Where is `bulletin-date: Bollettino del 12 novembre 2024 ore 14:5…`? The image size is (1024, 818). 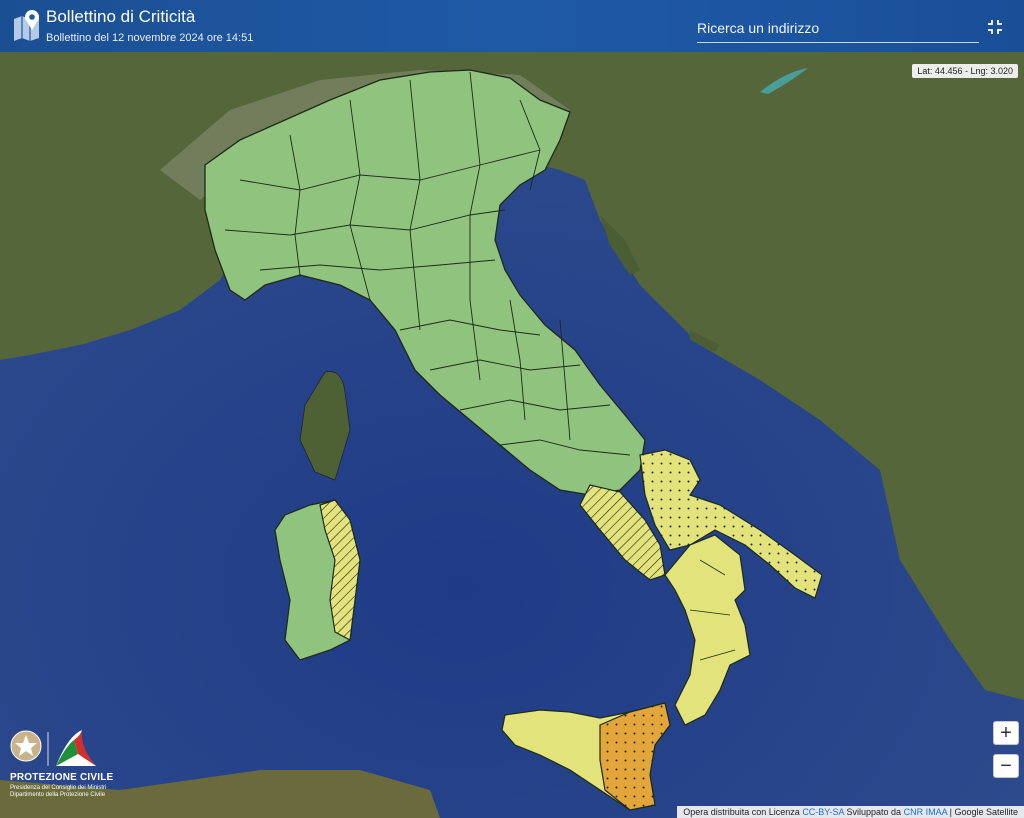
bulletin-date: Bollettino del 12 novembre 2024 ore 14:5… is located at coordinates (150, 38).